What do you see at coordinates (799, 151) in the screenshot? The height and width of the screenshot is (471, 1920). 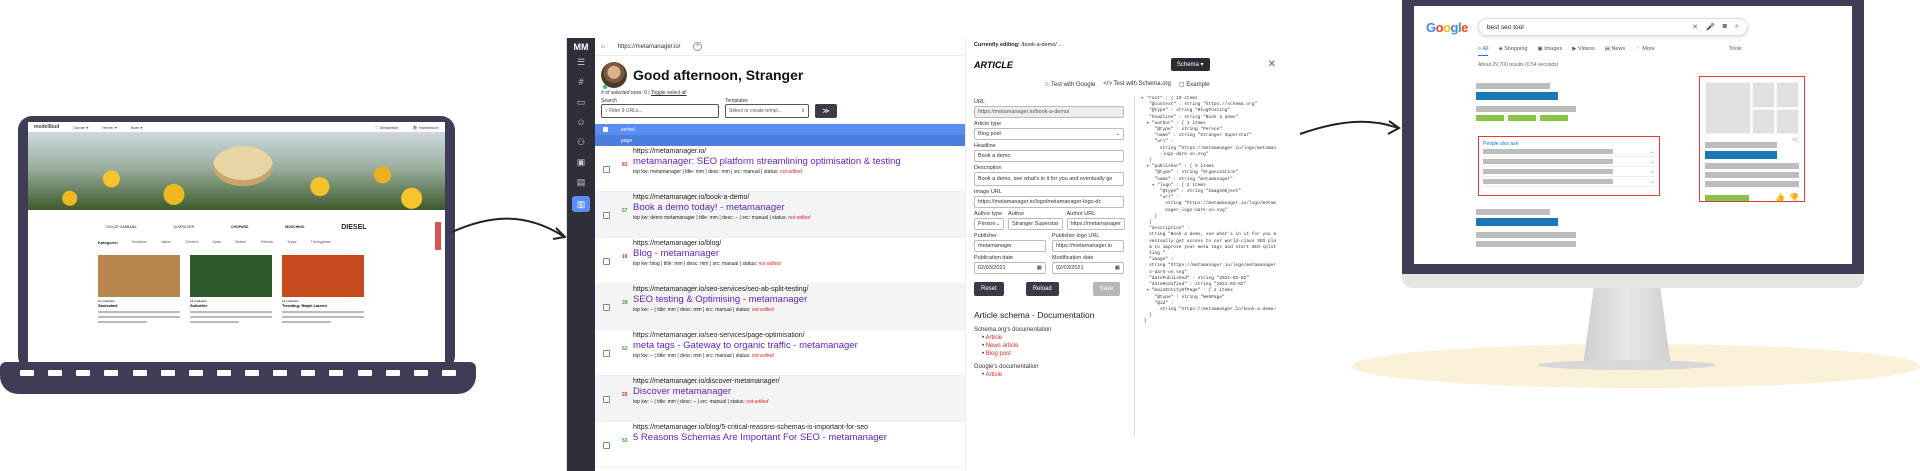 I see `row-url: https://metamanager.io/` at bounding box center [799, 151].